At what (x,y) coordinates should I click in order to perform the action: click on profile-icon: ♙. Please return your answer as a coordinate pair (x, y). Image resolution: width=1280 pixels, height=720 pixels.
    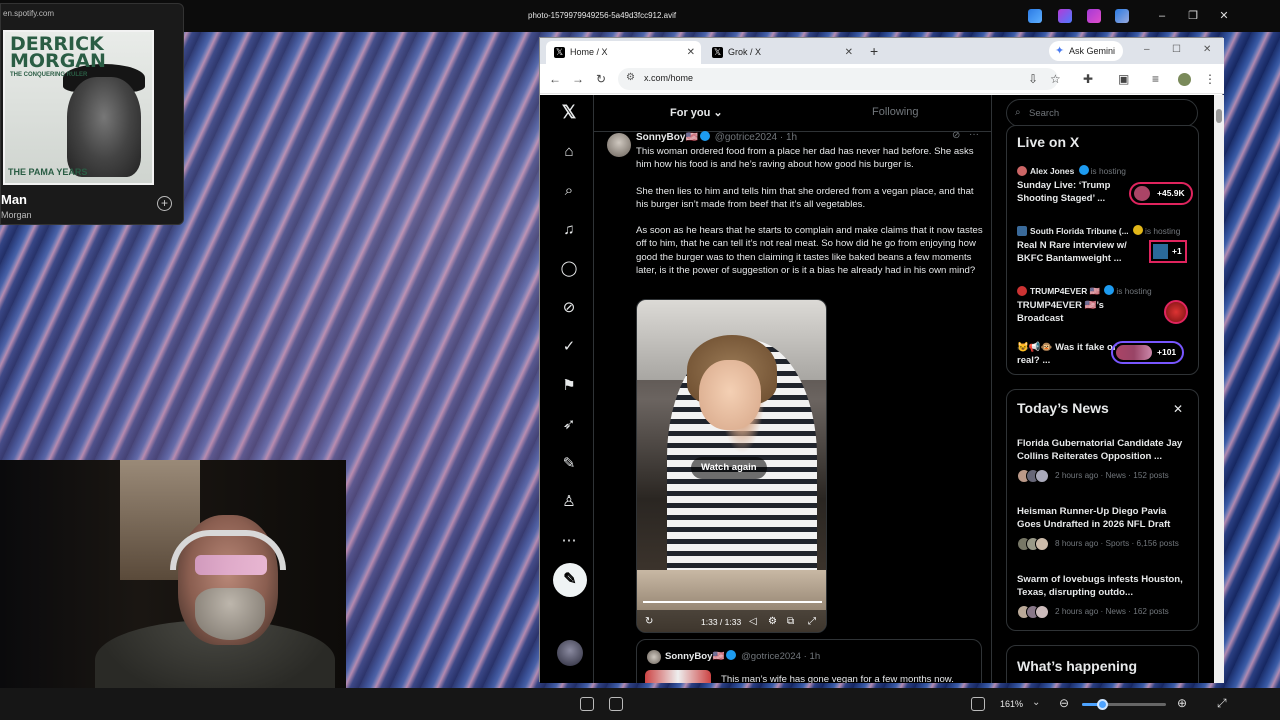
    Looking at the image, I should click on (569, 502).